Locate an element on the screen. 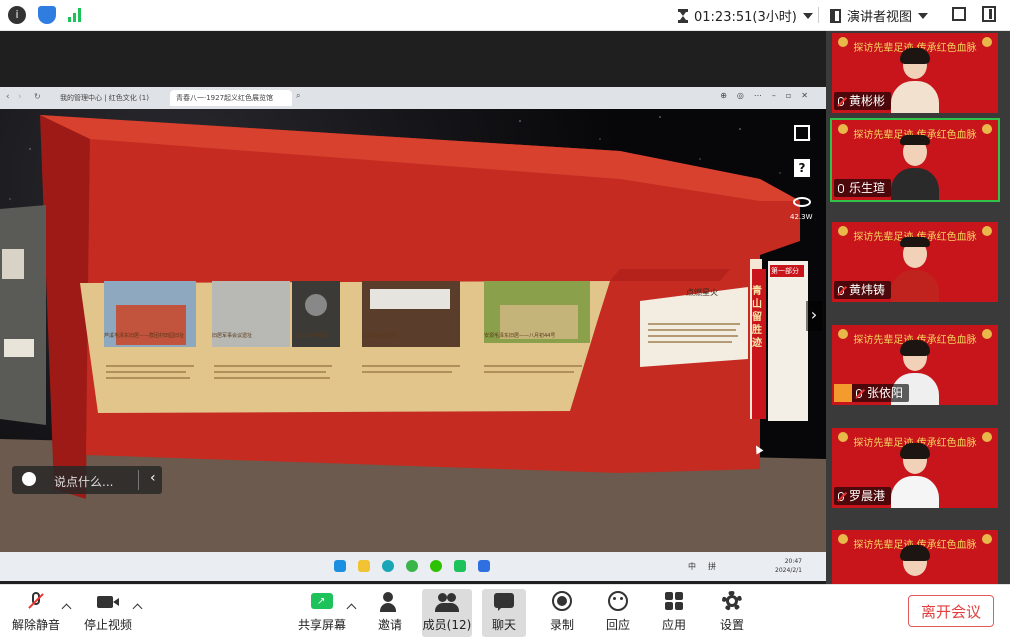  participant-name: 黄彬彬 is located at coordinates (863, 101).